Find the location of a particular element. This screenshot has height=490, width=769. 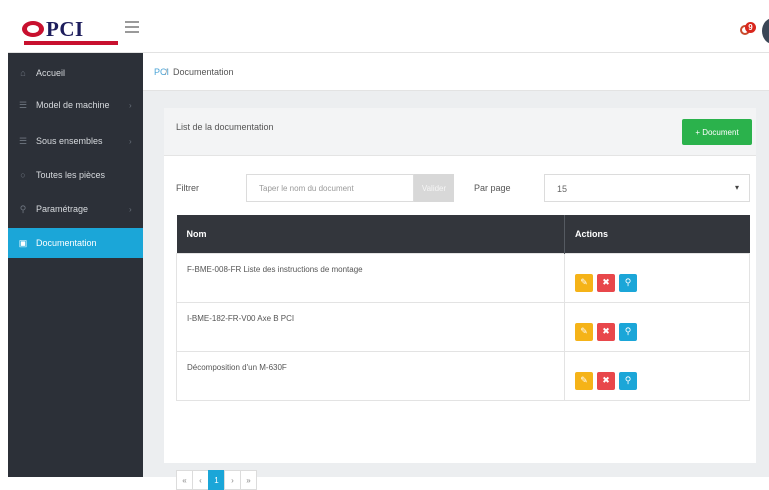

table-row: Décomposition d'un M-630F ✎ ✖ ⚲ is located at coordinates (463, 375).